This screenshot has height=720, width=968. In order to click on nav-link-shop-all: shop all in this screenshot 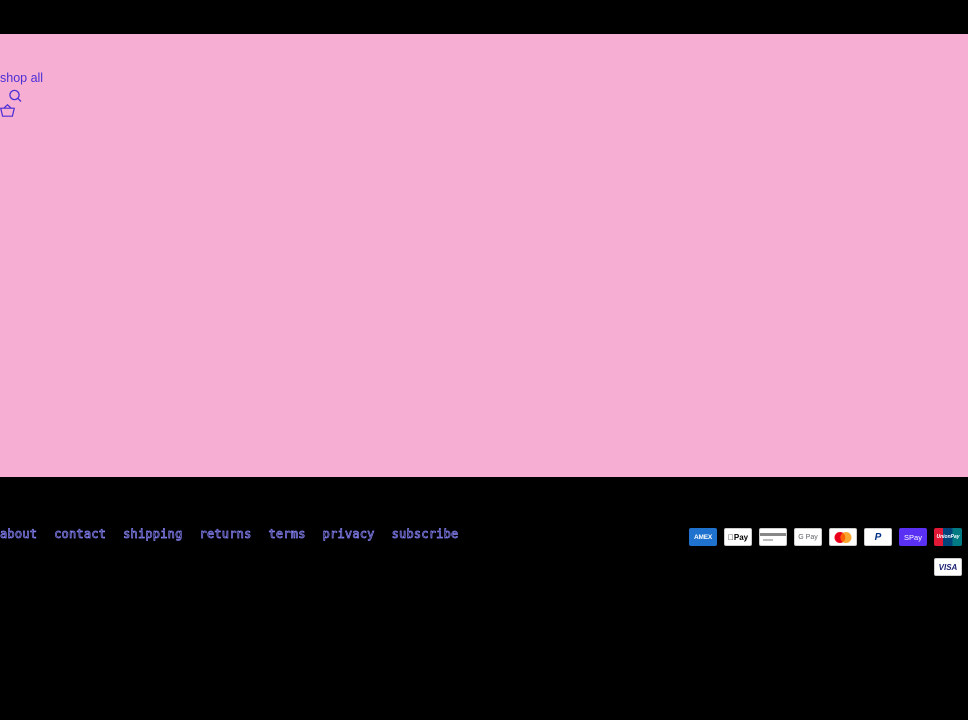, I will do `click(21, 78)`.